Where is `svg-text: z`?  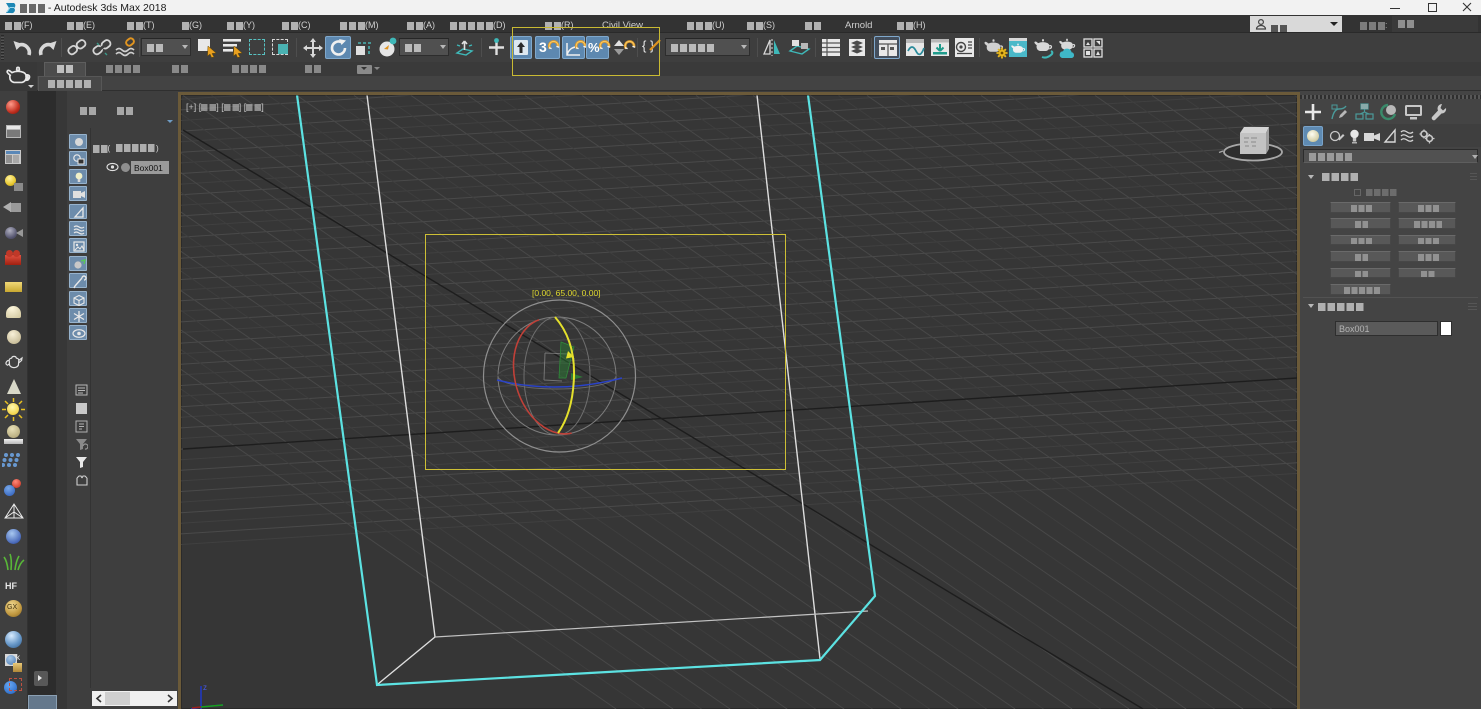
svg-text: z is located at coordinates (205, 687).